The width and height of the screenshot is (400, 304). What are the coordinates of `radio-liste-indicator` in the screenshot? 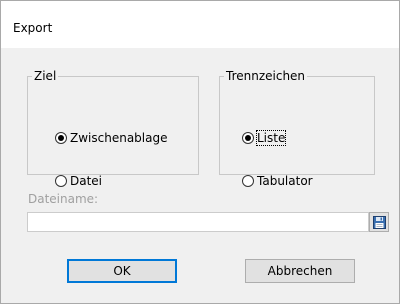 It's located at (248, 138).